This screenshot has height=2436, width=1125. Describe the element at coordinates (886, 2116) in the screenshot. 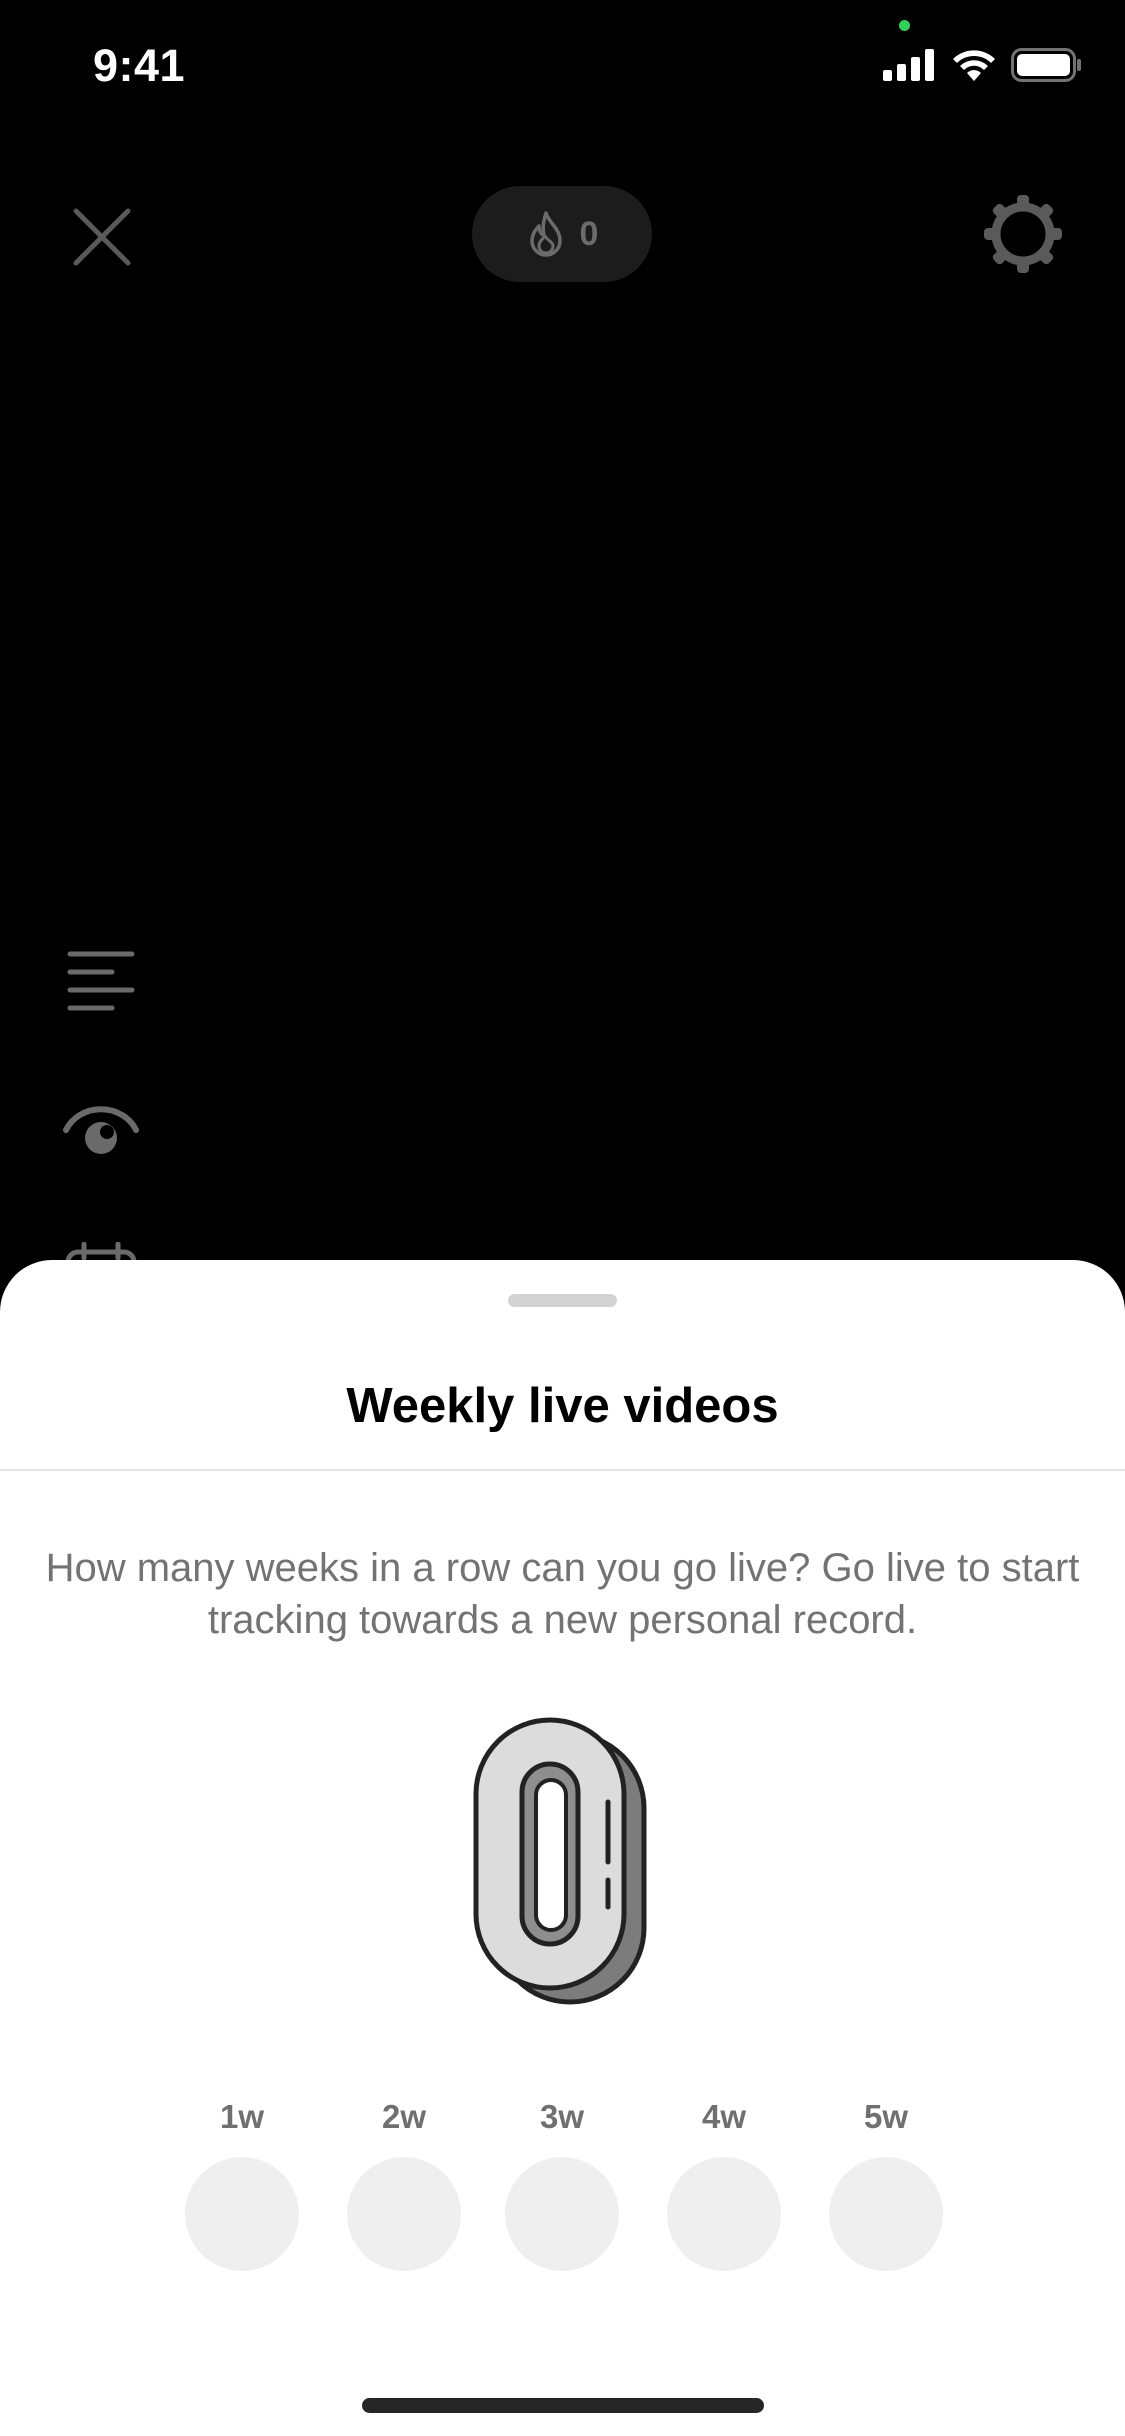

I see `week-label: 5w` at that location.